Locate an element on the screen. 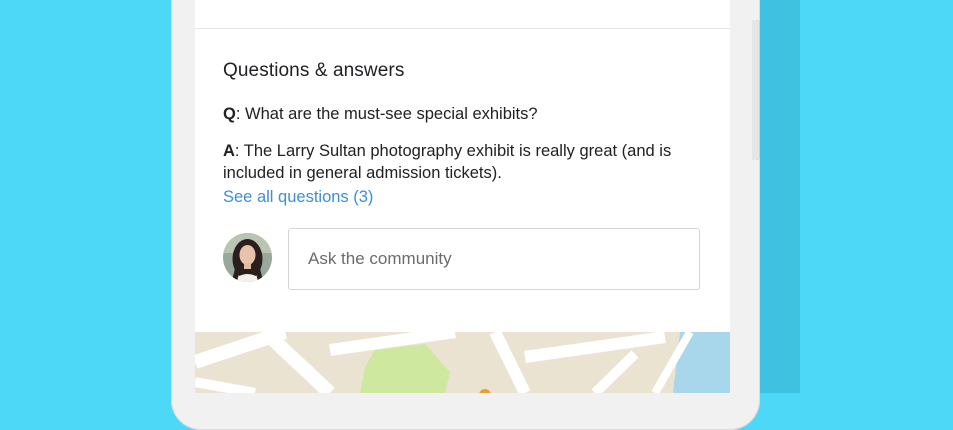 This screenshot has height=430, width=953. phone-side-button is located at coordinates (756, 90).